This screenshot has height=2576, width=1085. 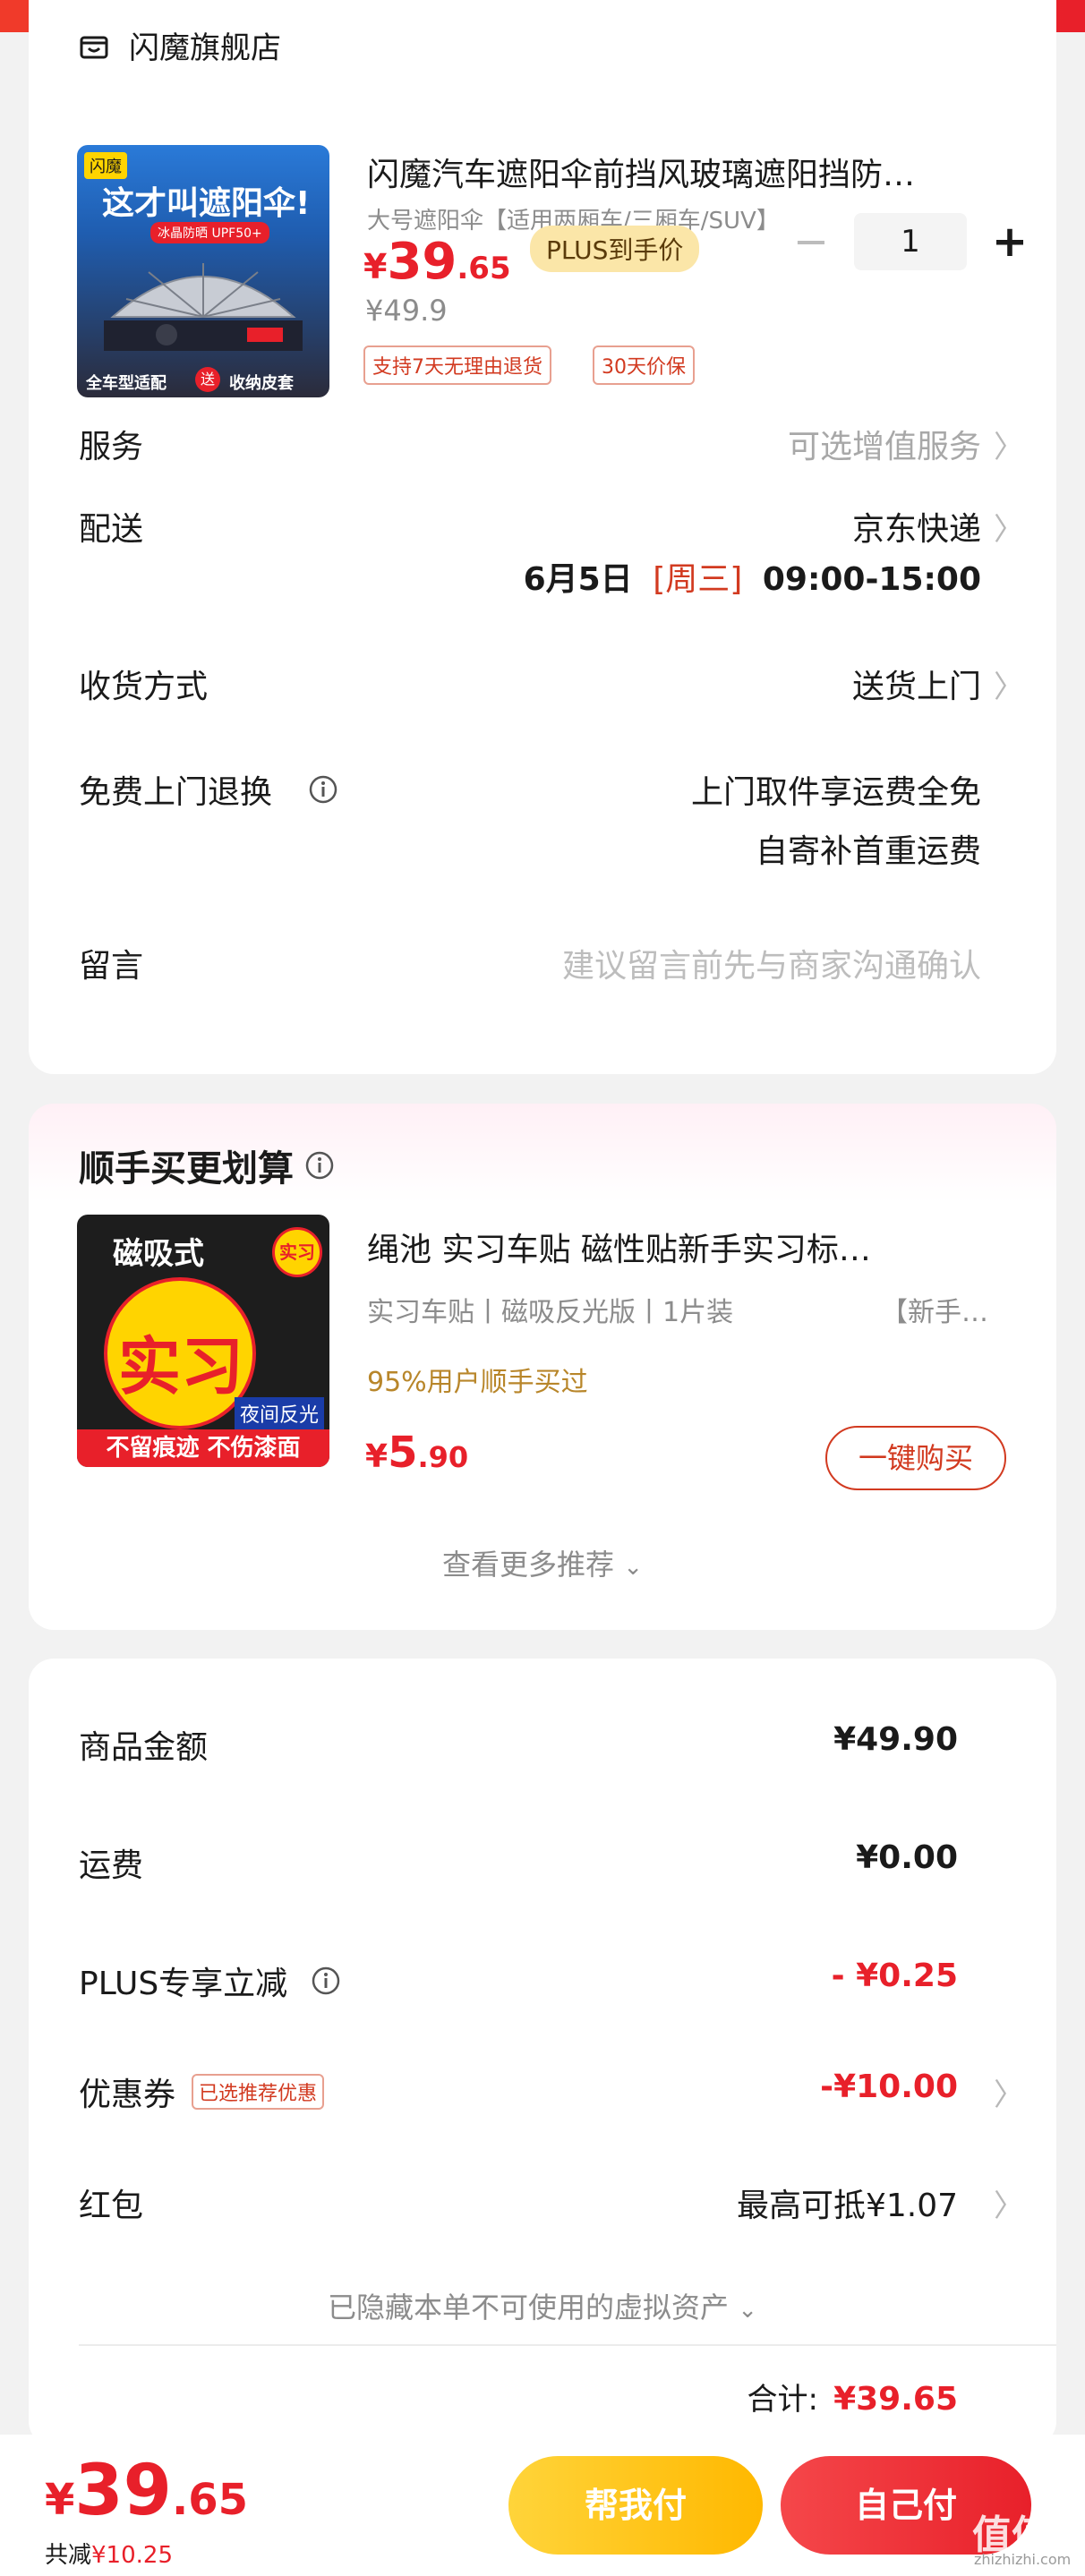 I want to click on delivery-chevron-icon: 〉, so click(x=1009, y=527).